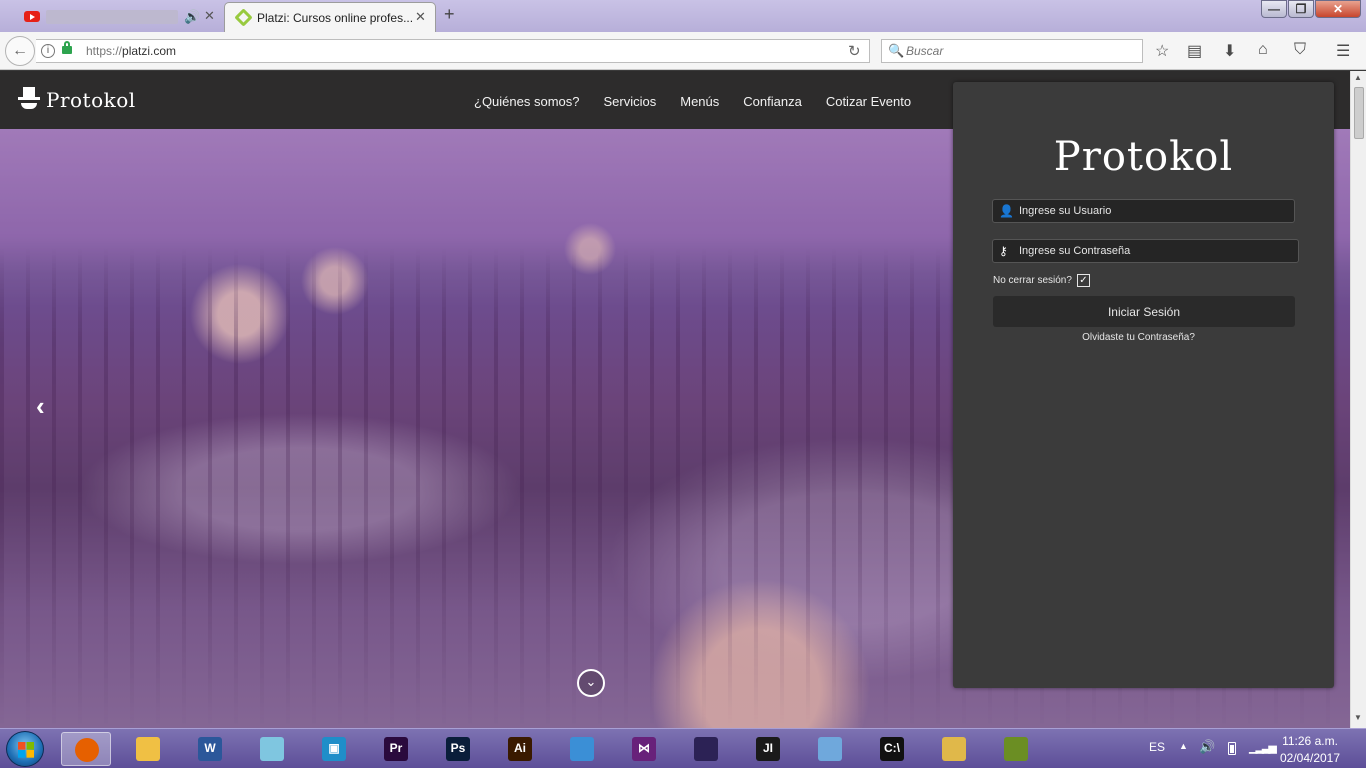  What do you see at coordinates (1154, 211) in the screenshot?
I see `username-input` at bounding box center [1154, 211].